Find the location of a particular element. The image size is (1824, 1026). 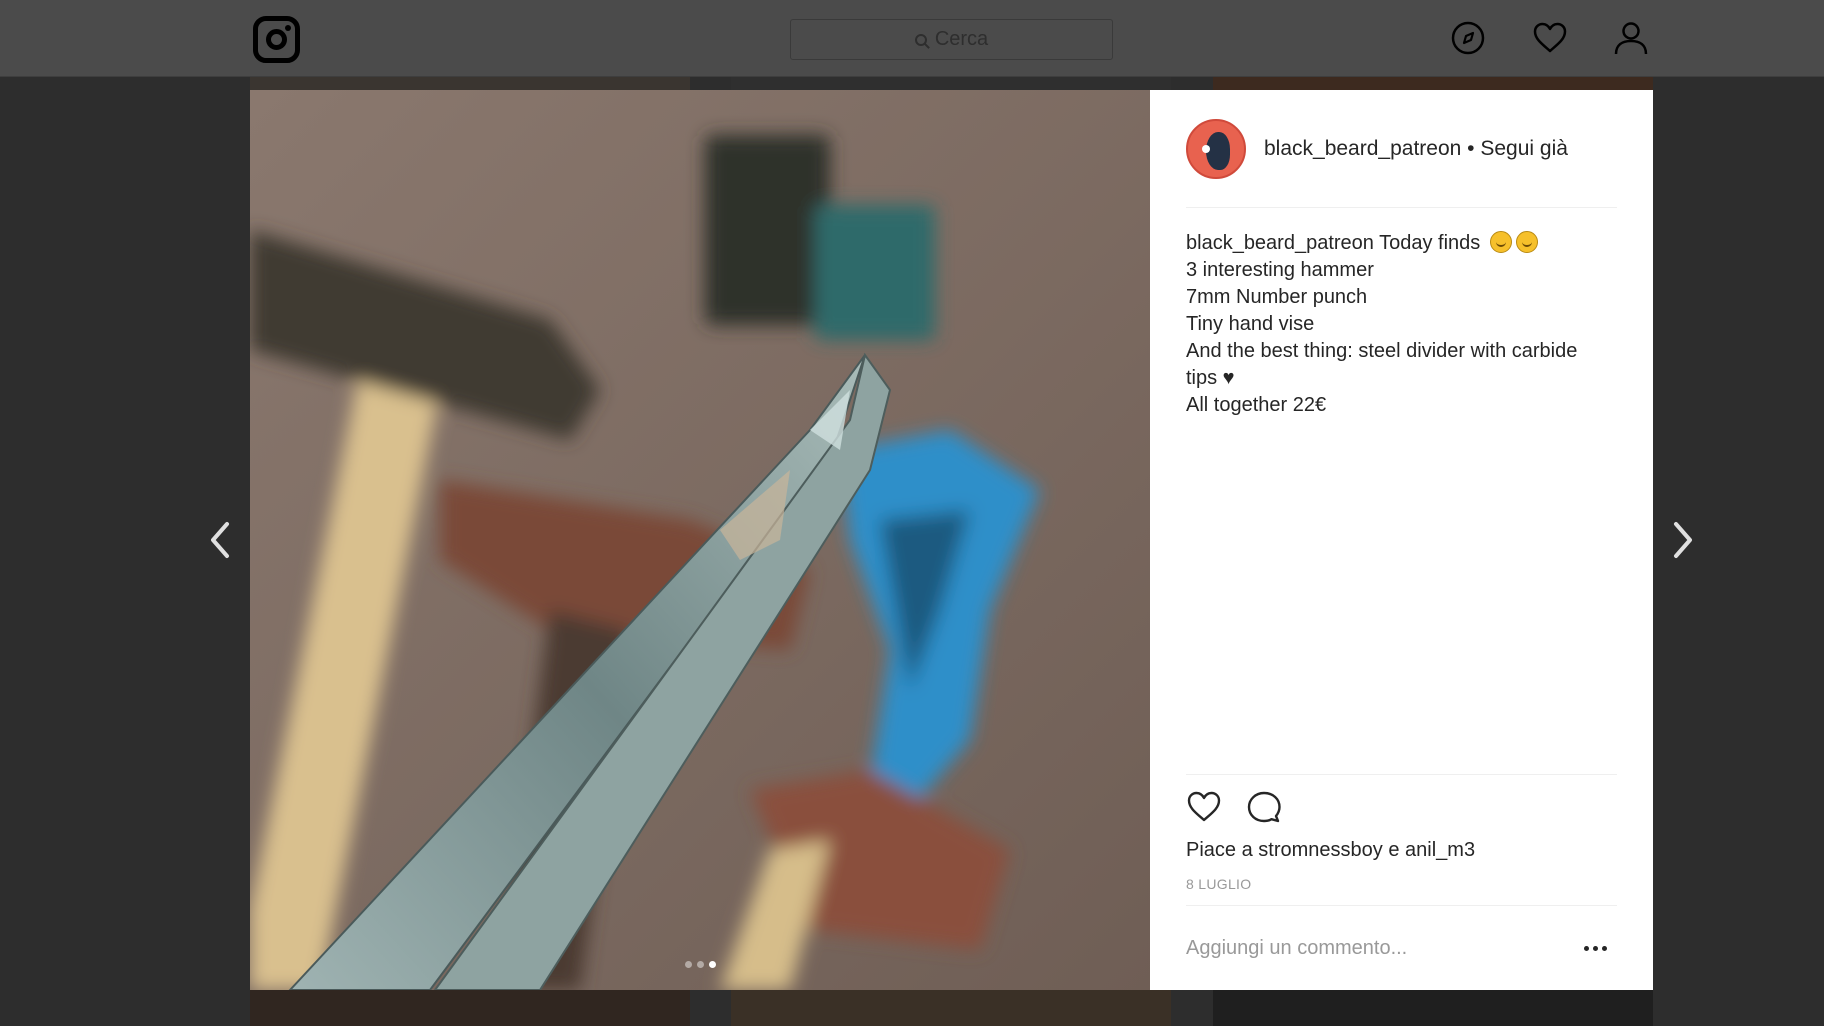

liker-username: anil_m3 is located at coordinates (1440, 850).